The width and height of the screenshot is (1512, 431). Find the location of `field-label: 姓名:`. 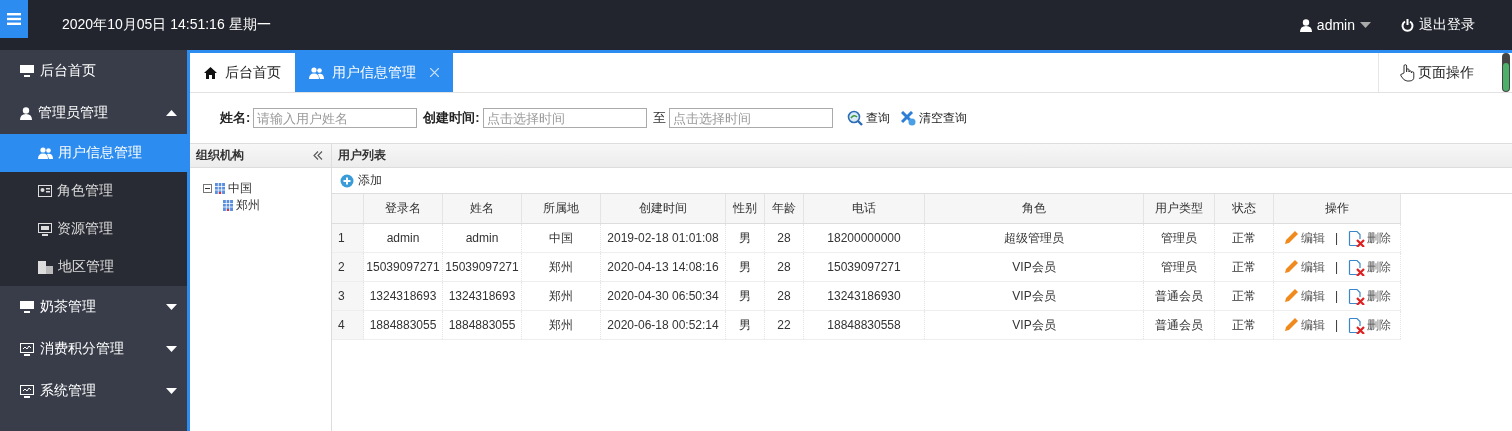

field-label: 姓名: is located at coordinates (235, 118).